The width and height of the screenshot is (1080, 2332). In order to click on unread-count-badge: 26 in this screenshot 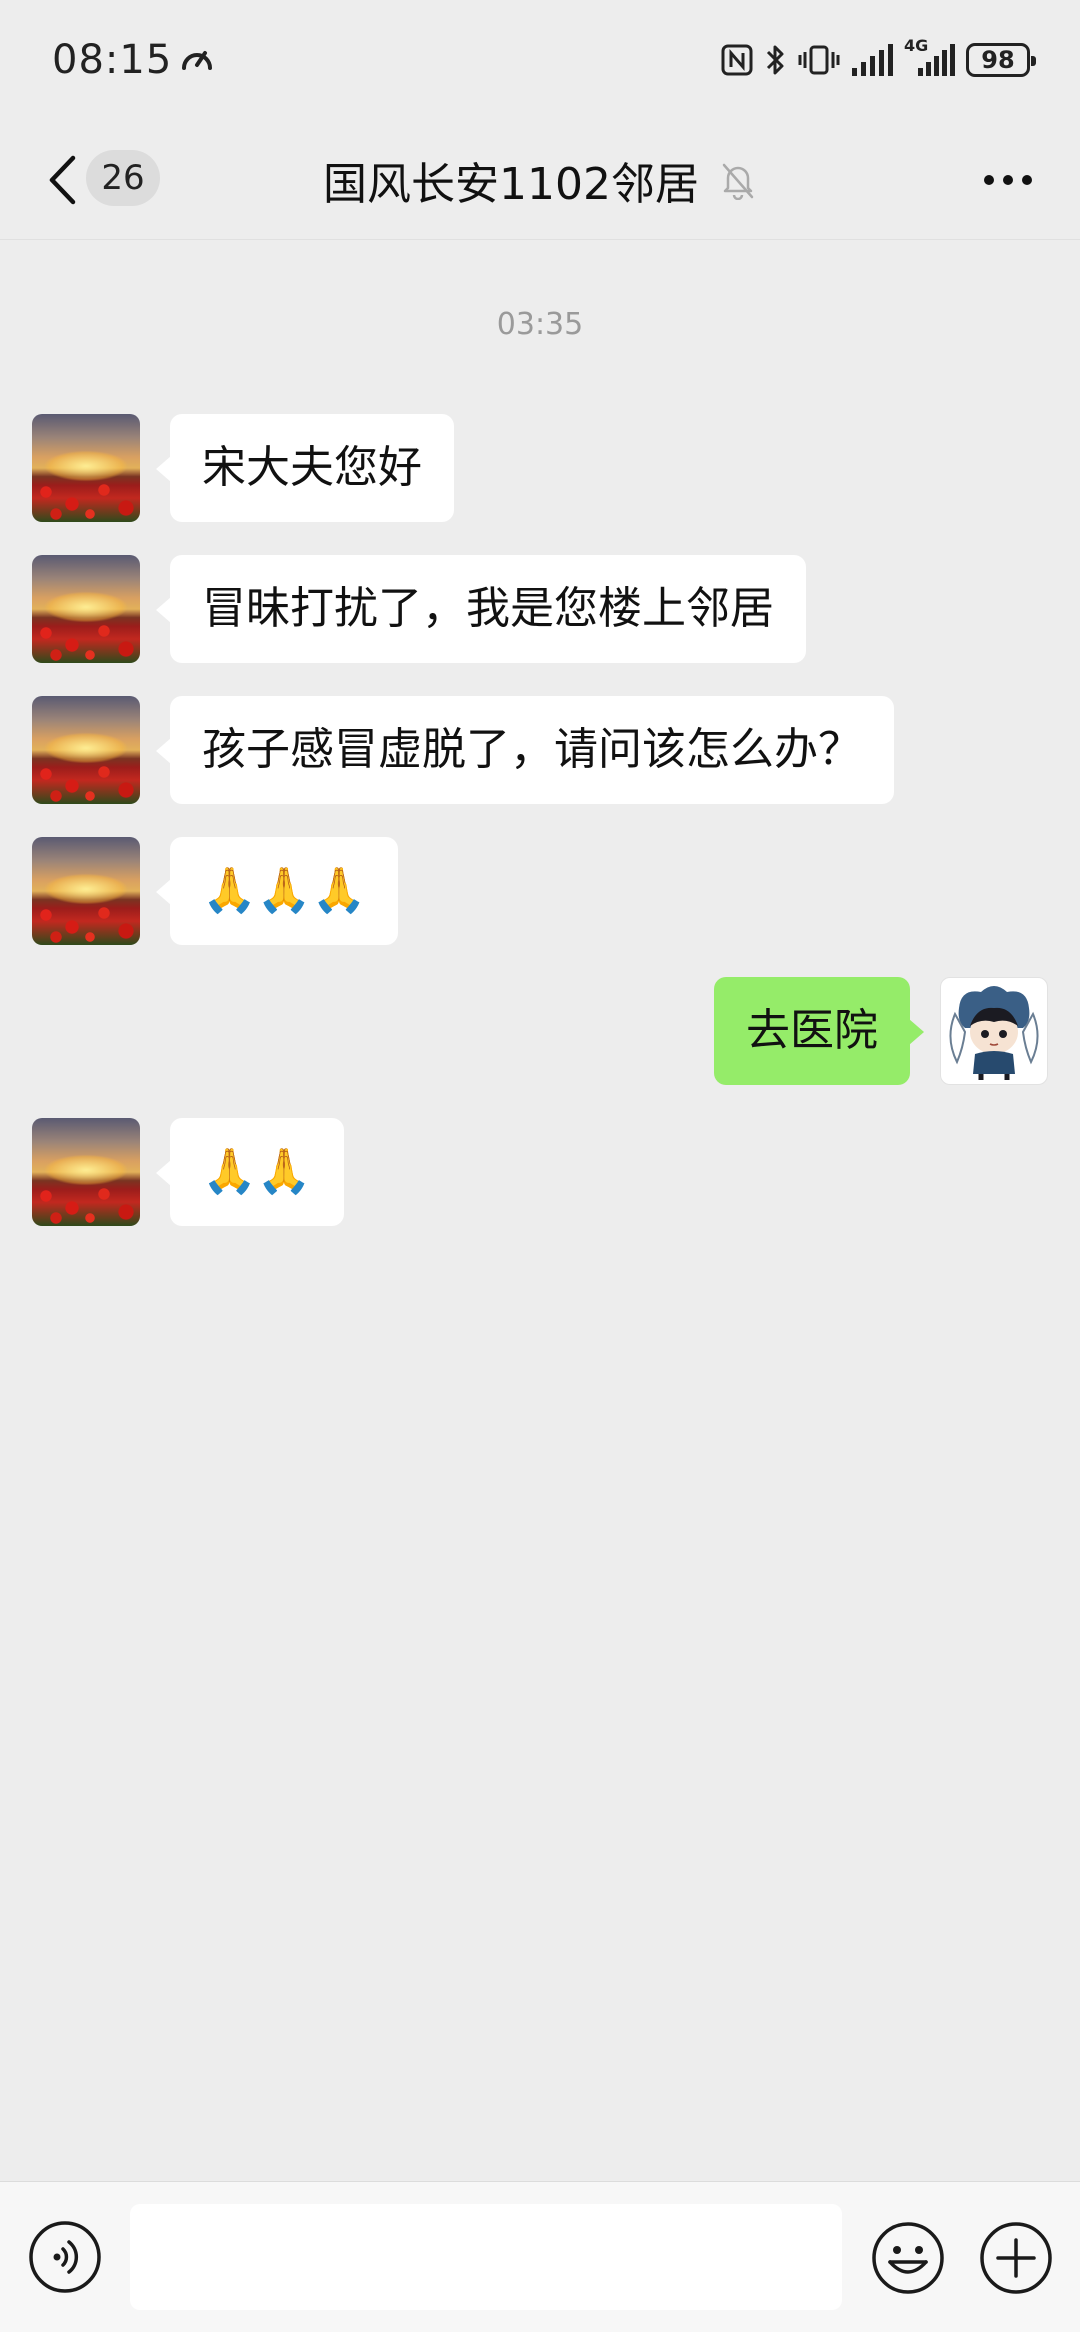, I will do `click(123, 178)`.